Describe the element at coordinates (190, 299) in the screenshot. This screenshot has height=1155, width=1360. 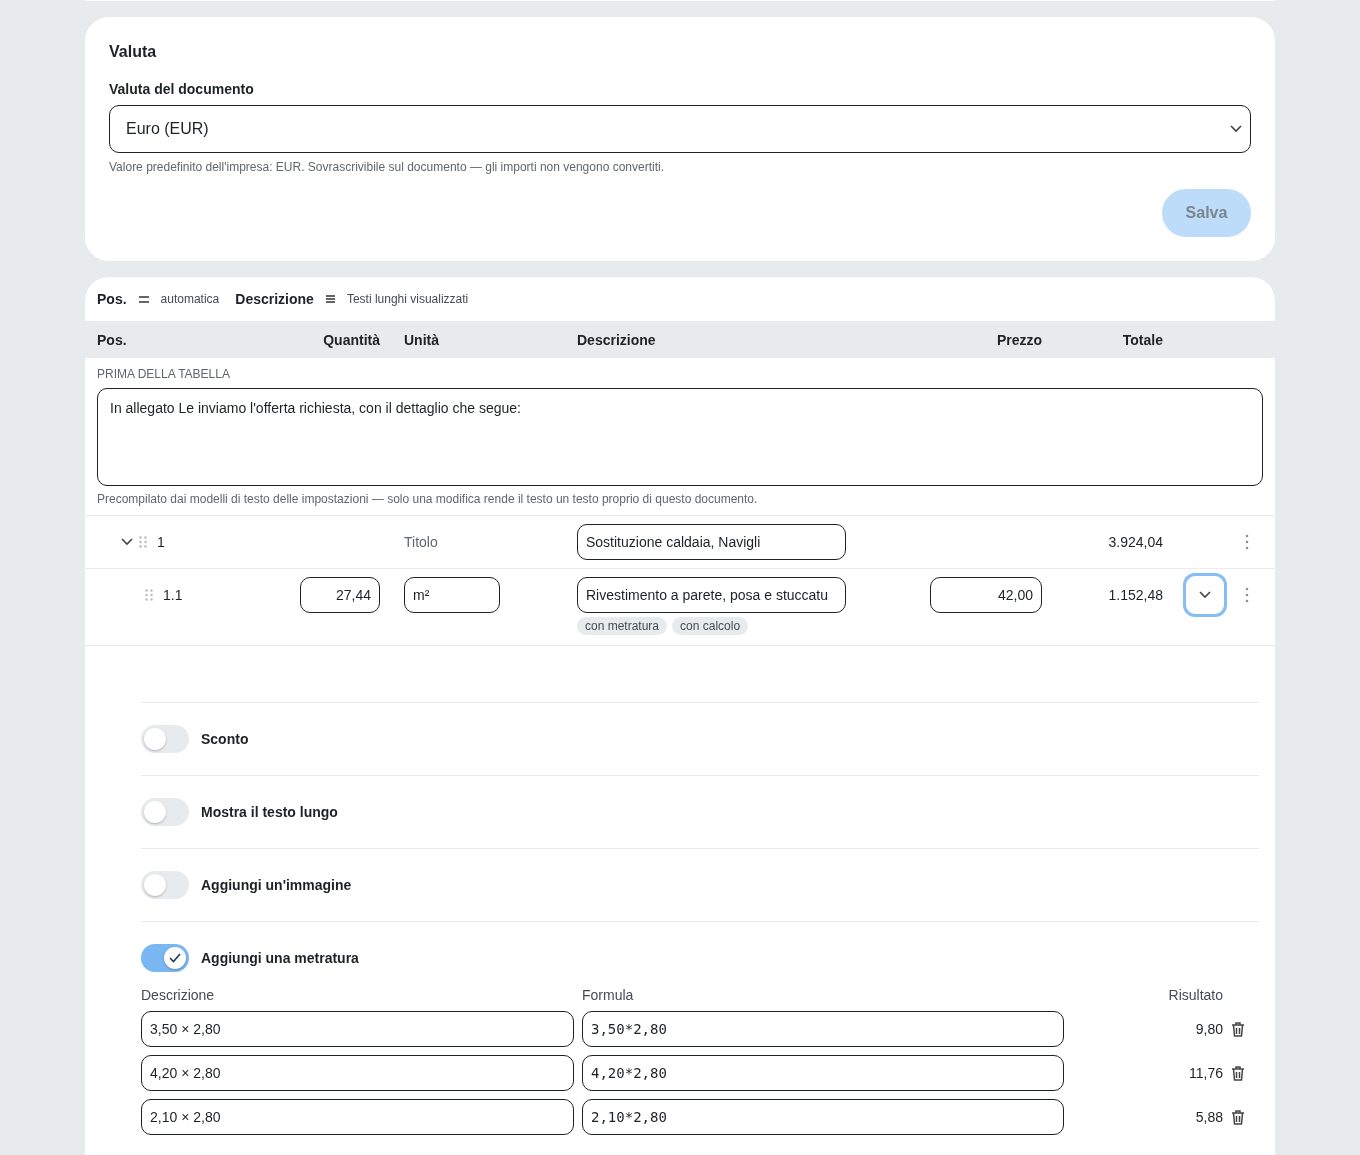
I see `toolbar-value: automatica` at that location.